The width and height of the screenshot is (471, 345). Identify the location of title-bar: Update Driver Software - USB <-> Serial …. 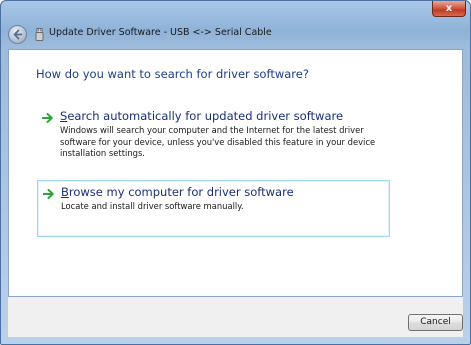
(235, 24).